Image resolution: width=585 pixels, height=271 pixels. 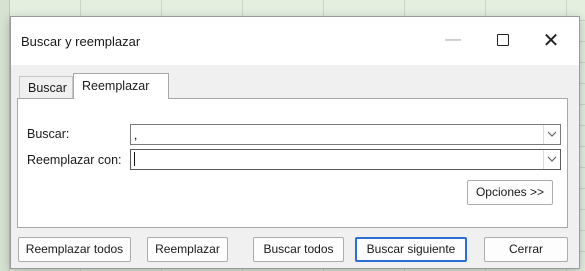 I want to click on replace-combobox, so click(x=345, y=159).